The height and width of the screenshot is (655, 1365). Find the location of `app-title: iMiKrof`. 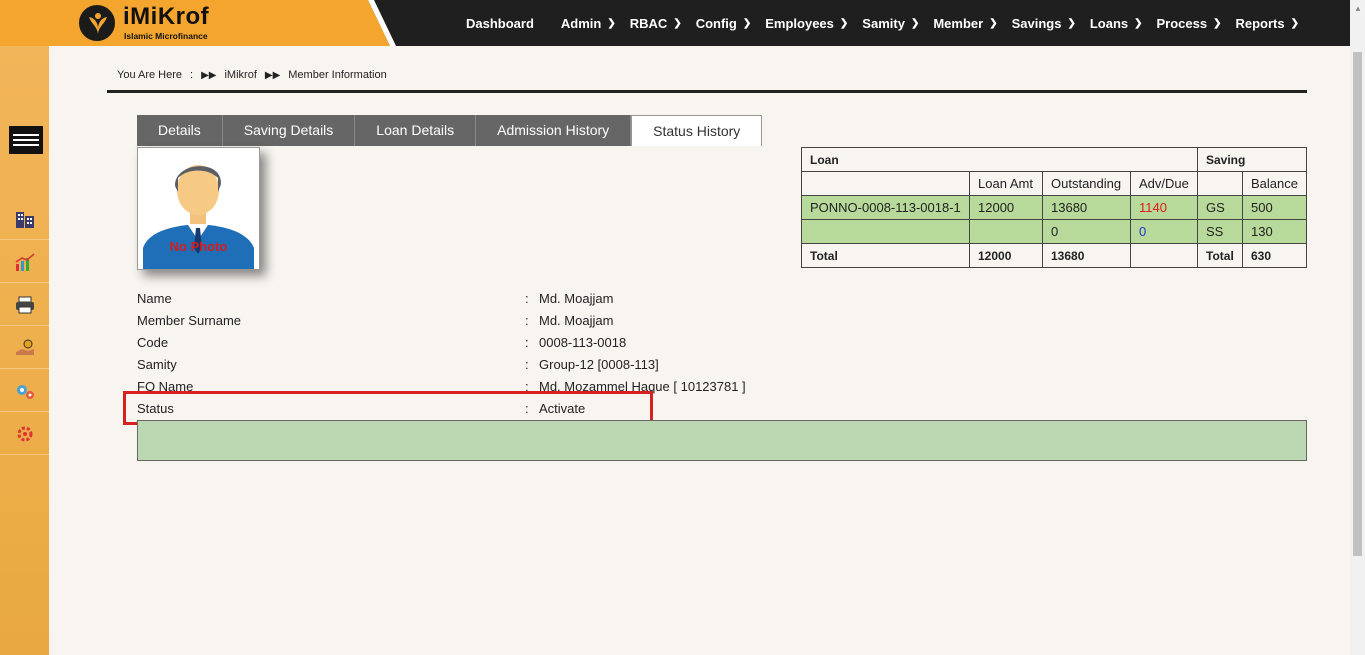

app-title: iMiKrof is located at coordinates (166, 17).